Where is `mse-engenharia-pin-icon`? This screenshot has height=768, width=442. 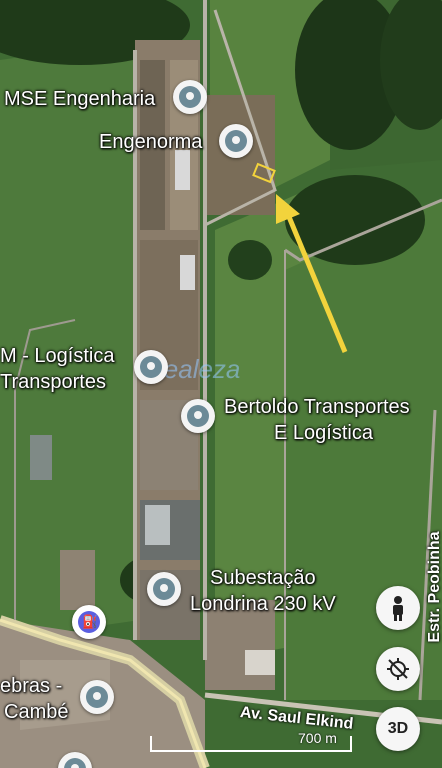
mse-engenharia-pin-icon is located at coordinates (190, 97).